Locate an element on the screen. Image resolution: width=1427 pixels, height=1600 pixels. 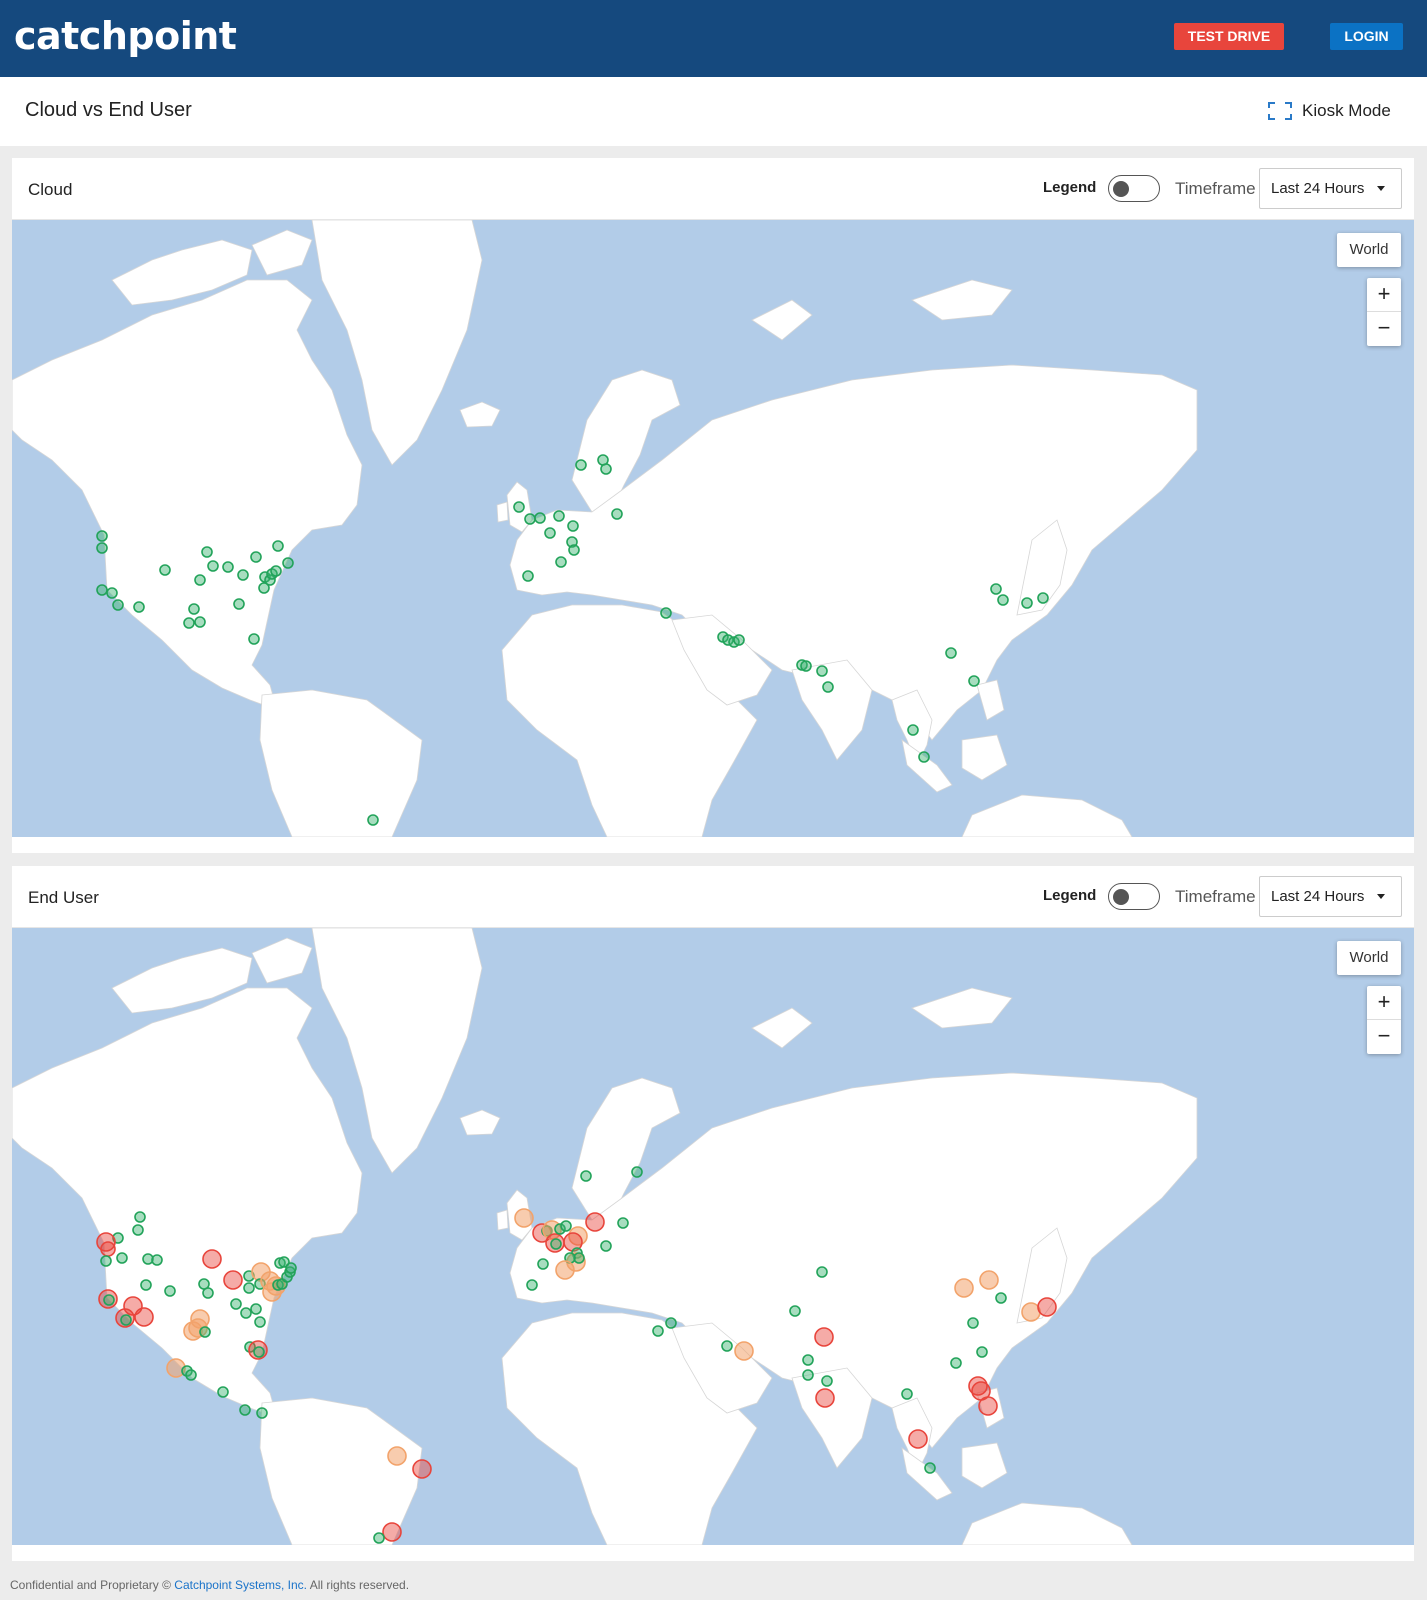
legend-toggle is located at coordinates (1134, 188).